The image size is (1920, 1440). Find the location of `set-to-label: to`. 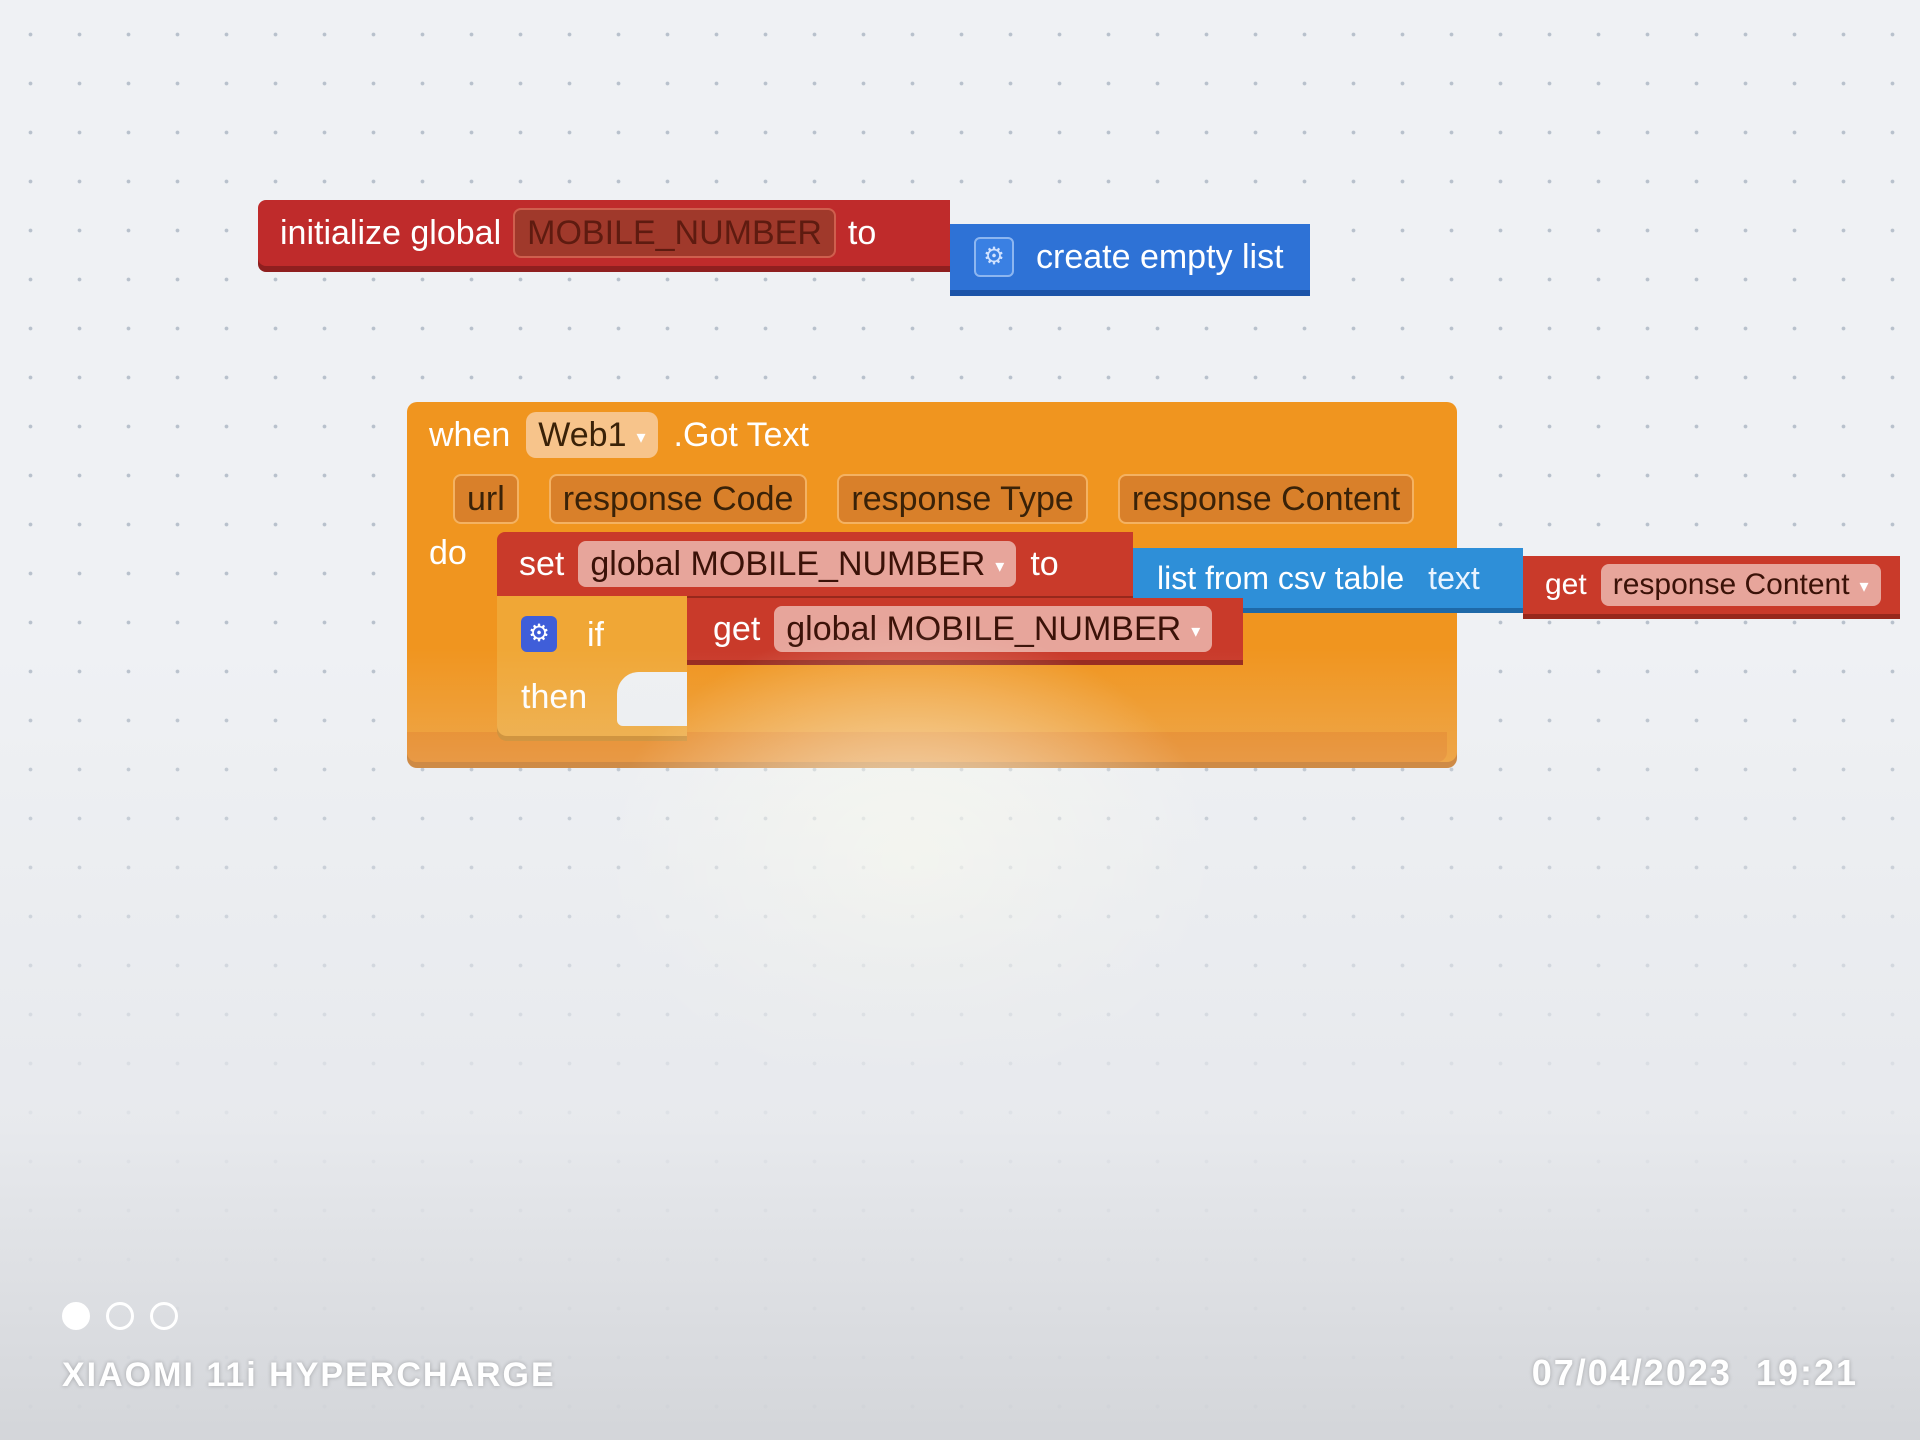

set-to-label: to is located at coordinates (1044, 564).